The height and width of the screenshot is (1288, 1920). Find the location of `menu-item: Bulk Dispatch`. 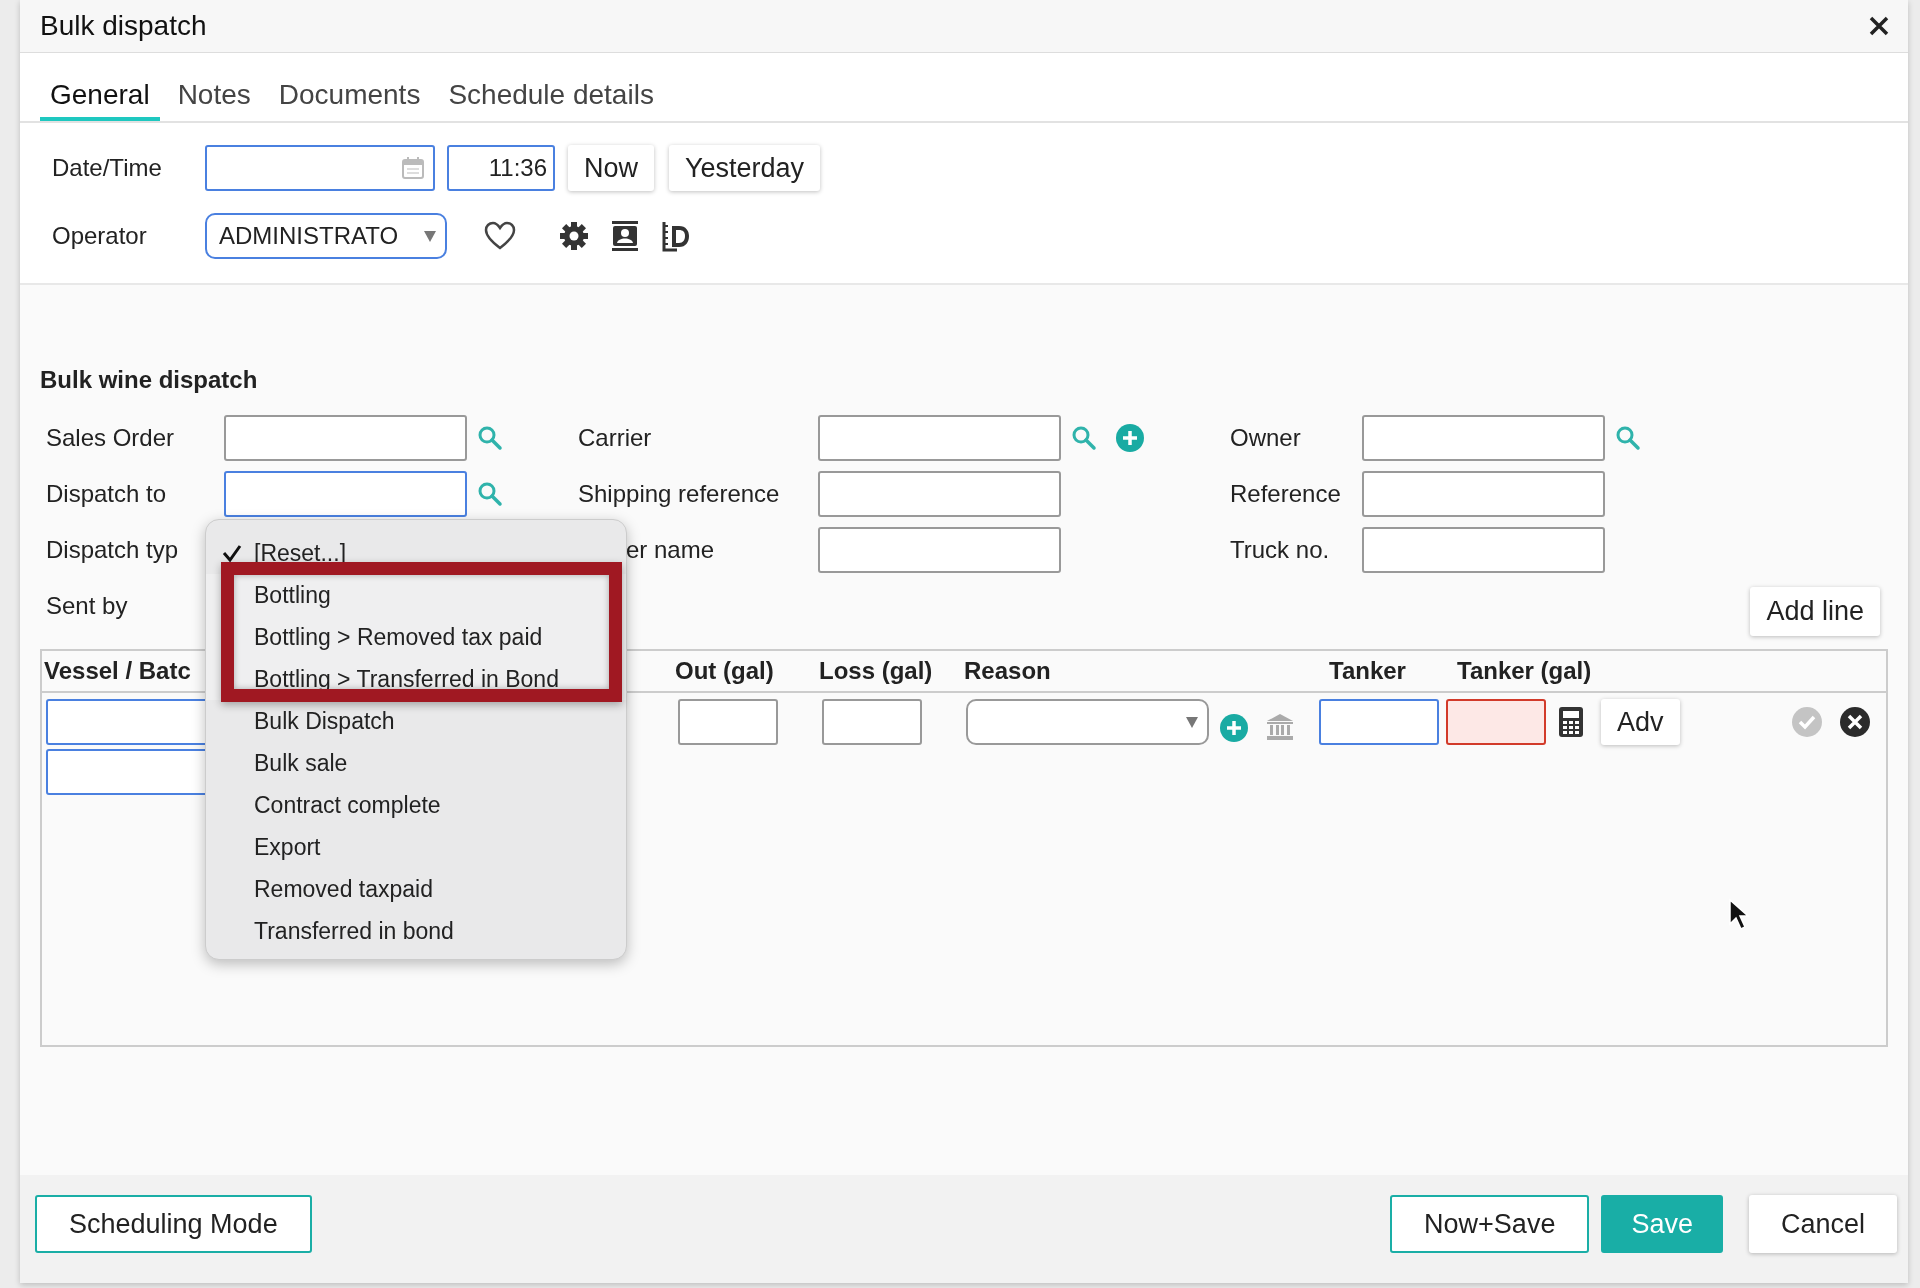

menu-item: Bulk Dispatch is located at coordinates (416, 721).